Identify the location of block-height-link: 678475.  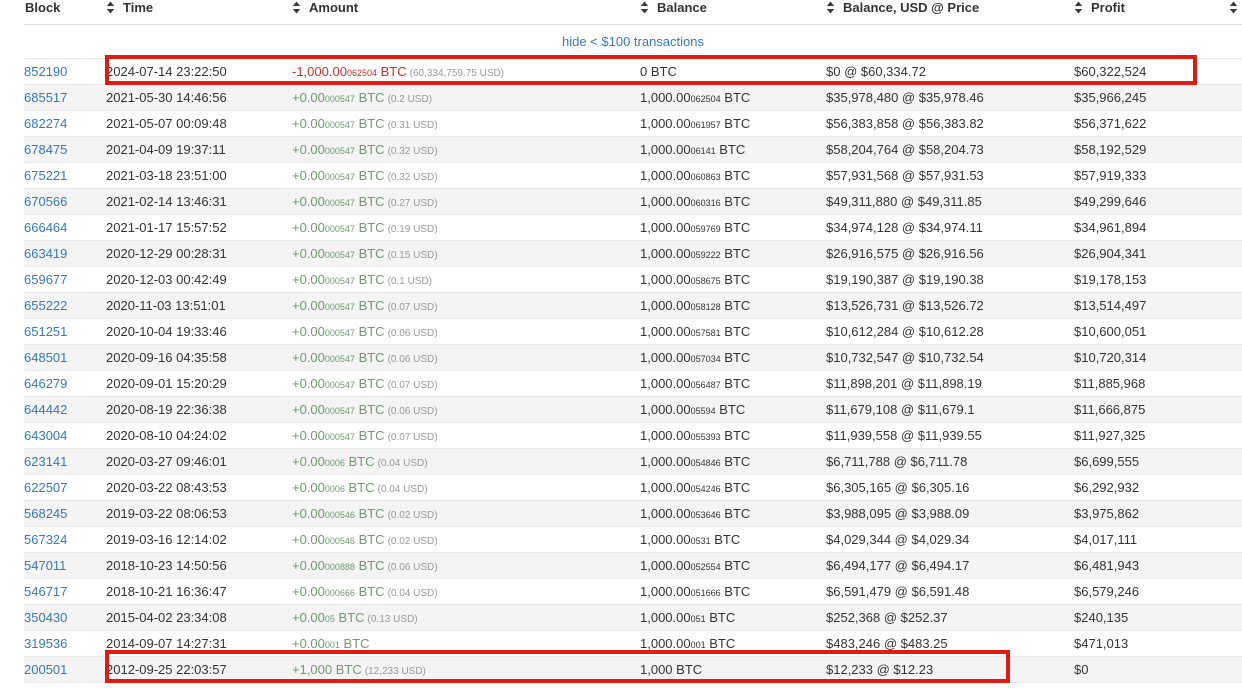
(45, 149).